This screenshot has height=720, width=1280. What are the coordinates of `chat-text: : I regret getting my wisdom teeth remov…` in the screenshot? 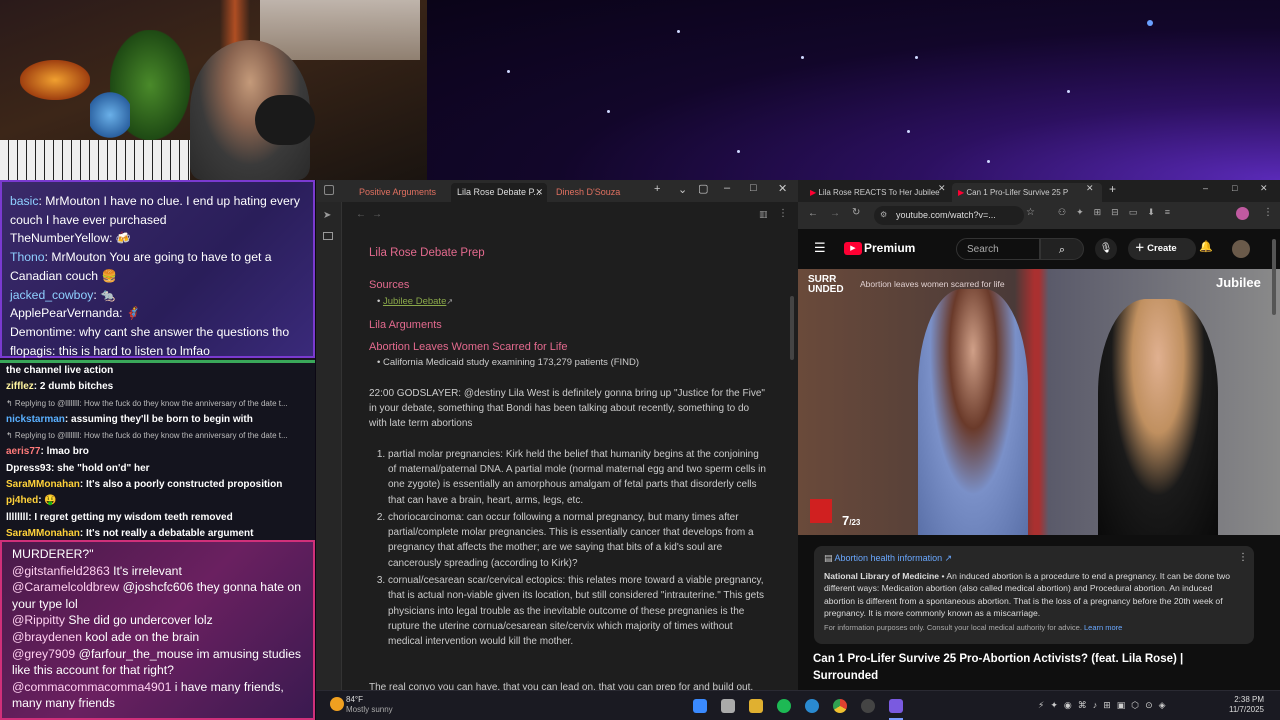 It's located at (130, 517).